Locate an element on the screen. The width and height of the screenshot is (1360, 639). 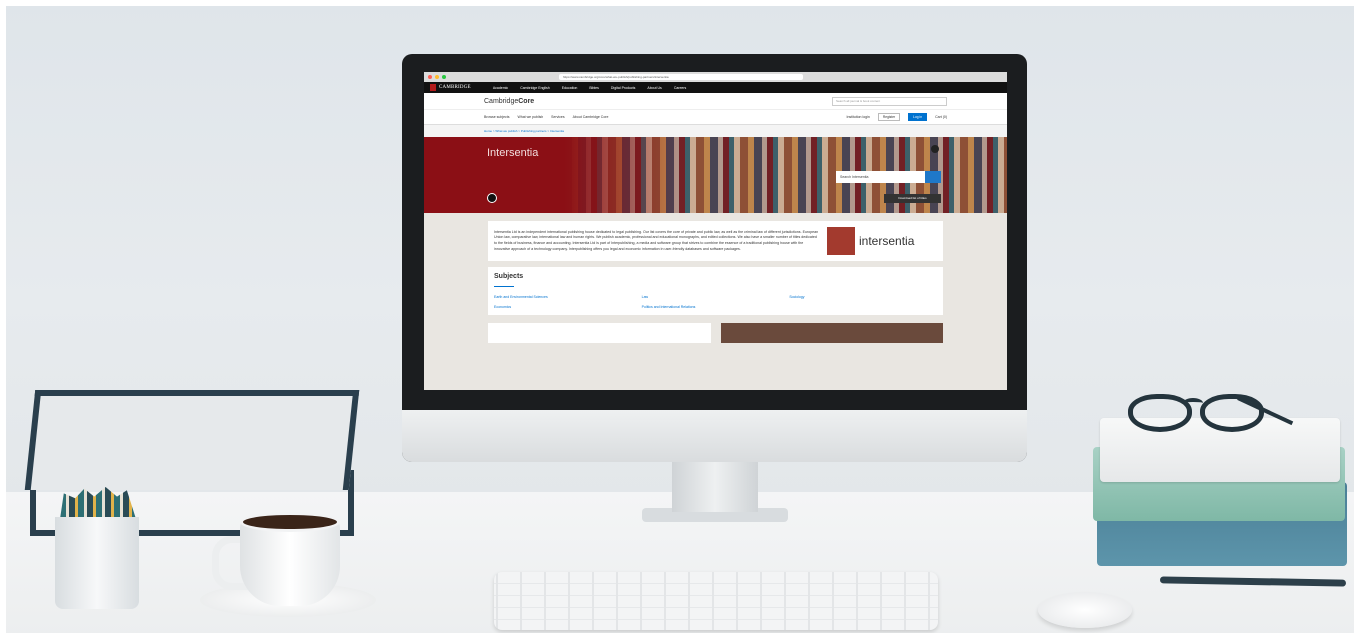
cup-logo: CAMBRIDGE is located at coordinates (450, 87).